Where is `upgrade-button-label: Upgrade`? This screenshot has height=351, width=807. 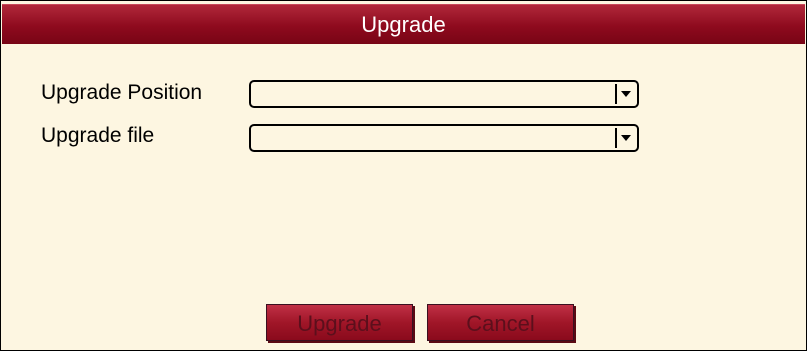 upgrade-button-label: Upgrade is located at coordinates (339, 323).